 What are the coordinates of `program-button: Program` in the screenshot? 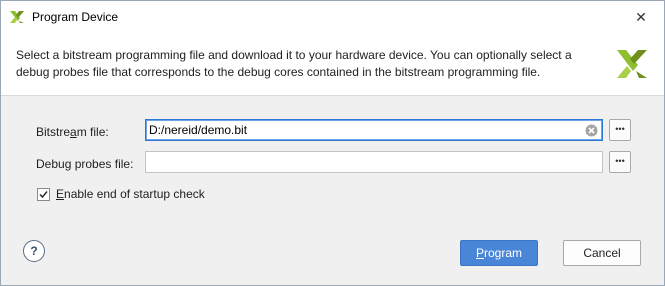 It's located at (499, 253).